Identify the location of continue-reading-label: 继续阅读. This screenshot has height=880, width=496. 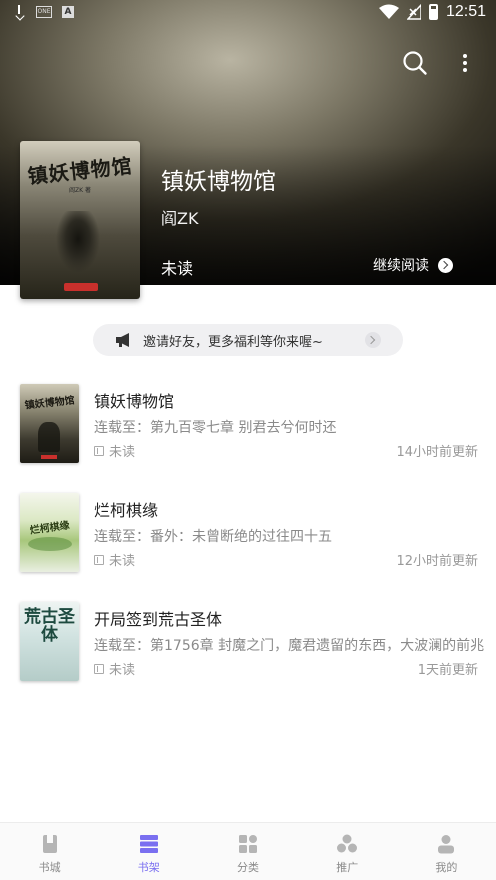
(401, 266).